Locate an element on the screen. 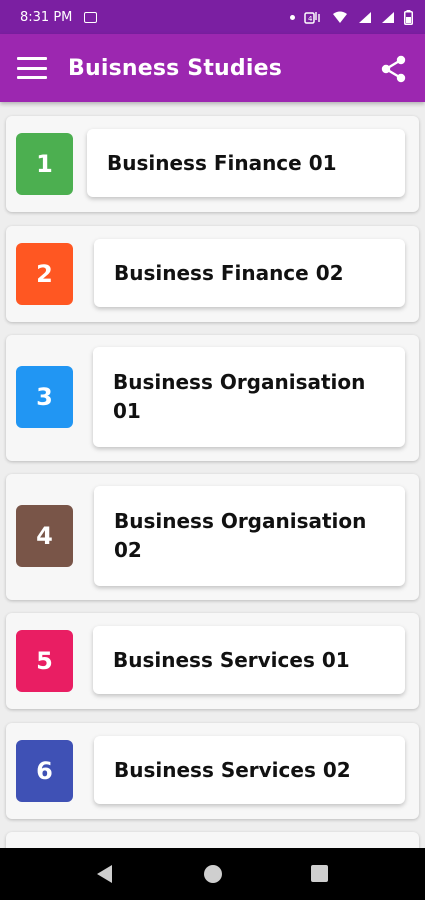 This screenshot has height=900, width=425. notification-dot-icon is located at coordinates (292, 17).